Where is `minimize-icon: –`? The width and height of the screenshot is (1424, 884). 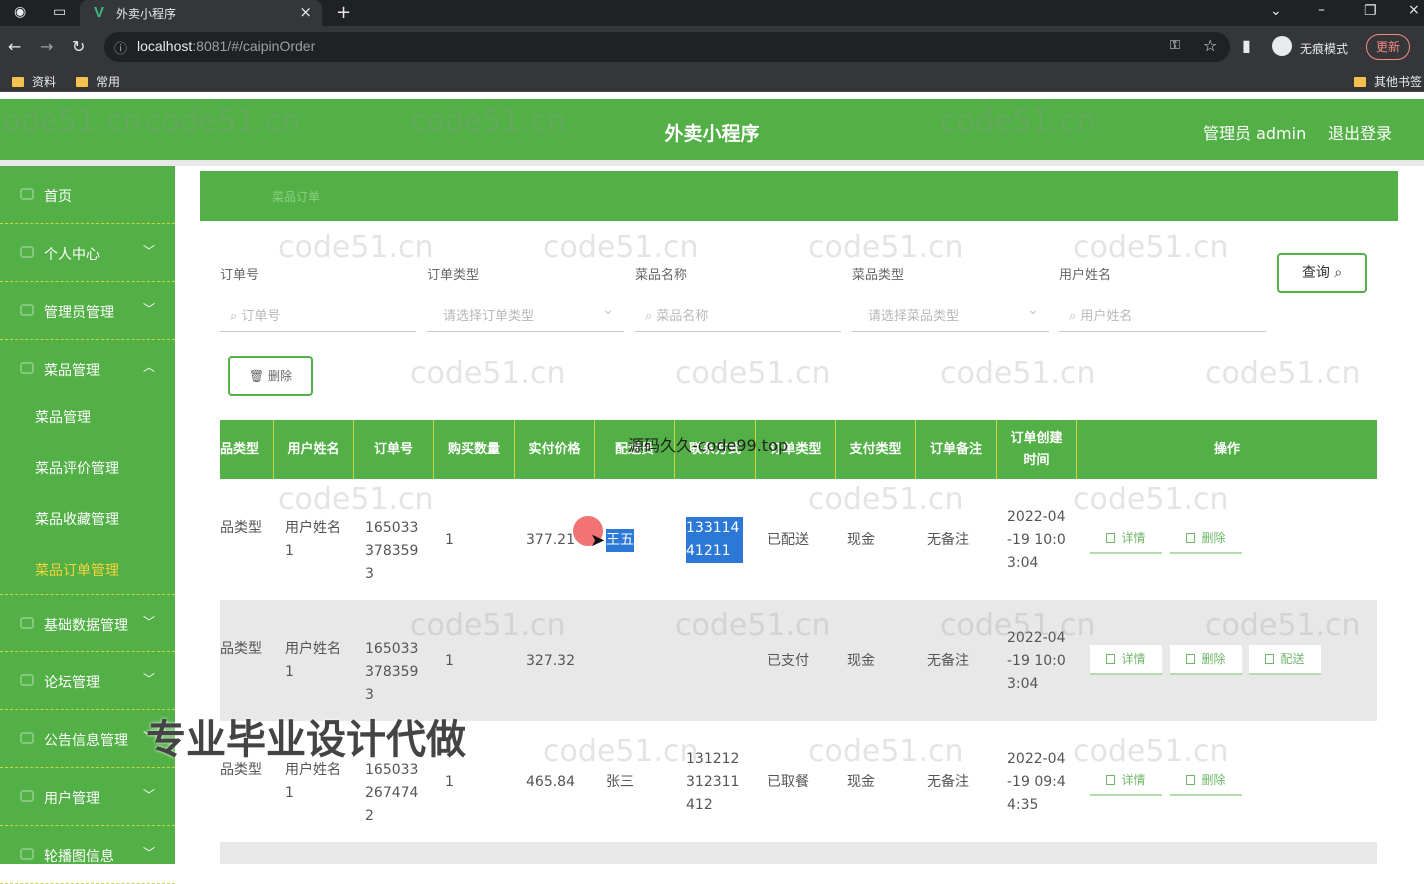
minimize-icon: – is located at coordinates (1321, 10).